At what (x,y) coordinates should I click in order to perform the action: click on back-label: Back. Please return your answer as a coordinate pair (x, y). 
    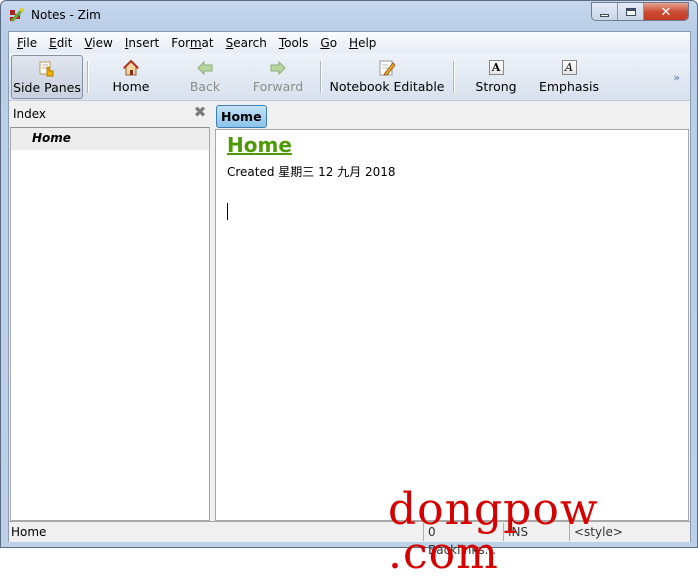
    Looking at the image, I should click on (205, 86).